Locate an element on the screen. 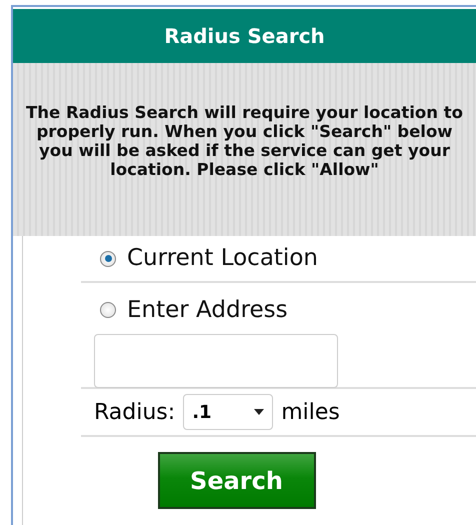  radius-label: Radius: is located at coordinates (135, 412).